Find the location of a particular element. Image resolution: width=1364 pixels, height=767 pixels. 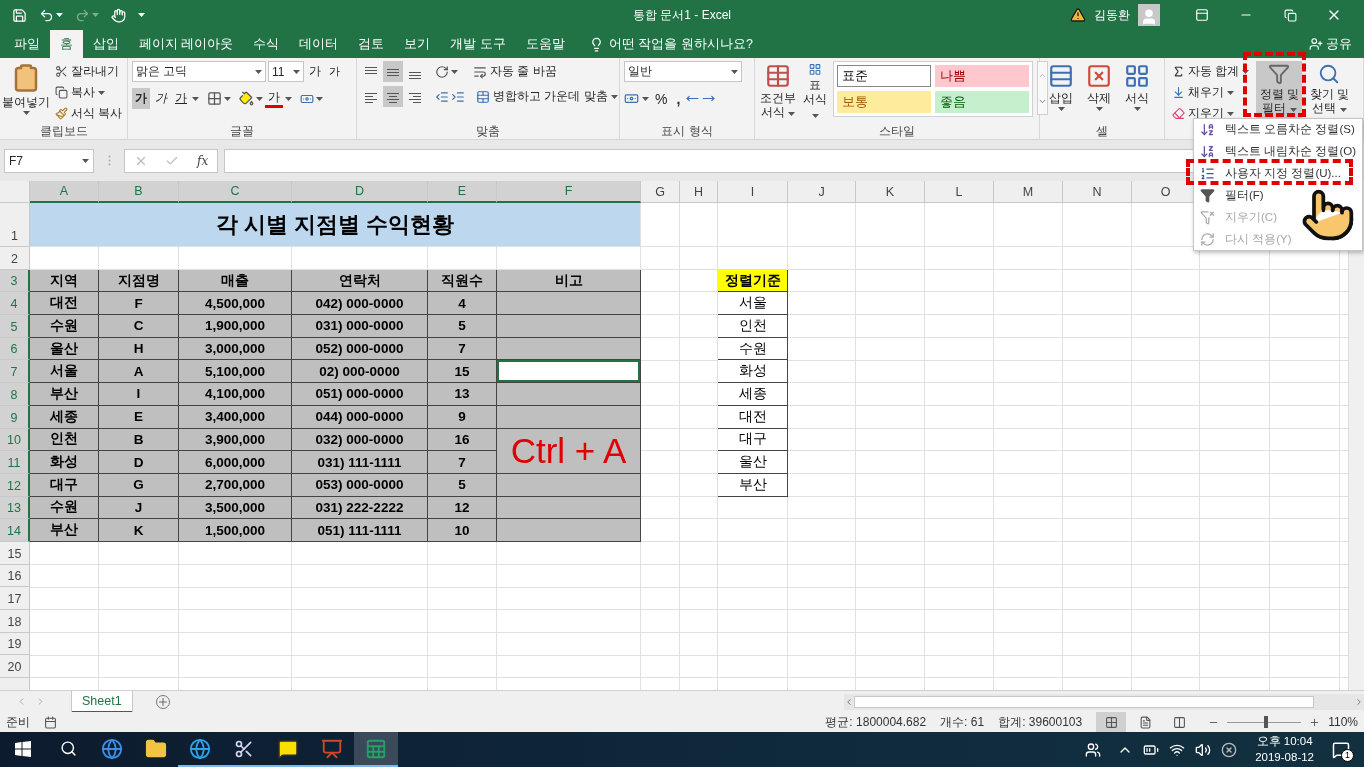

row-header: 13 is located at coordinates (15, 508).